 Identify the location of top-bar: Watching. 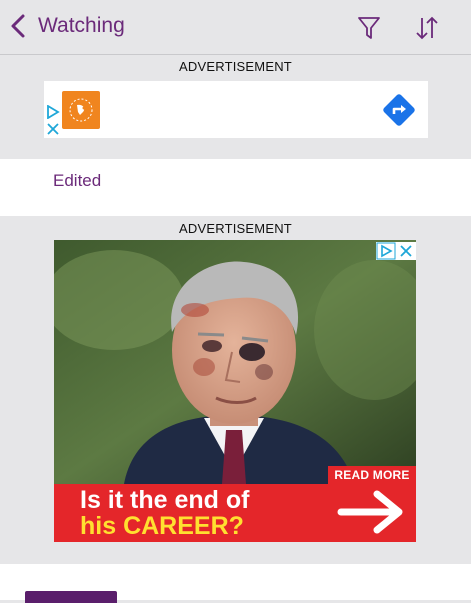
(235, 27).